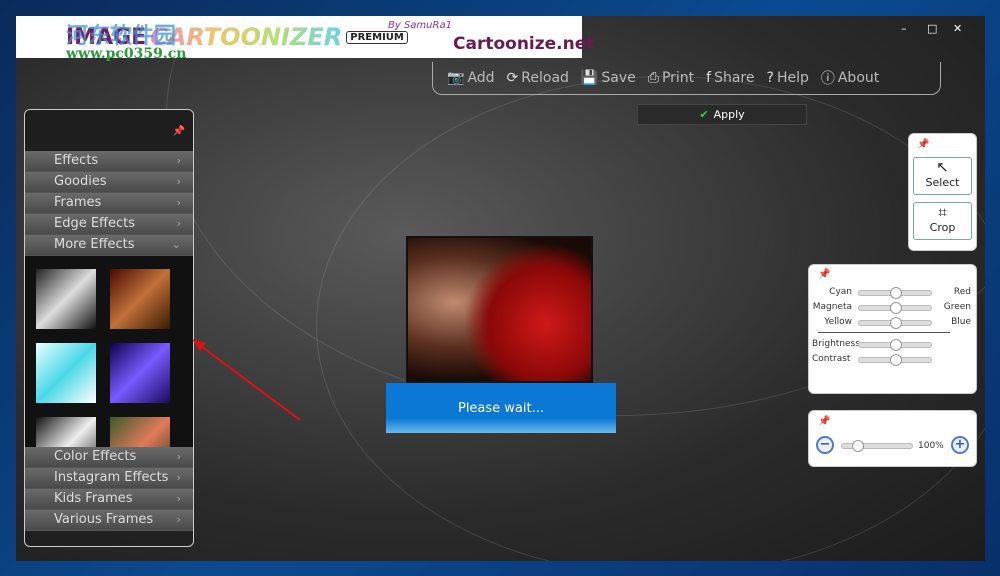 The width and height of the screenshot is (1000, 576). I want to click on slider-right-label: Red, so click(962, 292).